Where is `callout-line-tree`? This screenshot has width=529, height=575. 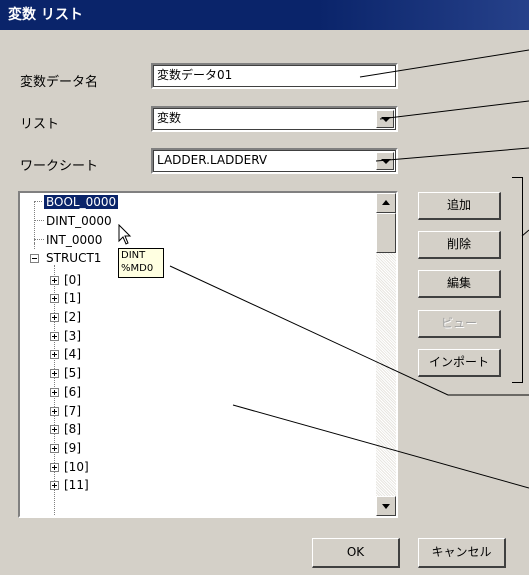
callout-line-tree is located at coordinates (380, 446).